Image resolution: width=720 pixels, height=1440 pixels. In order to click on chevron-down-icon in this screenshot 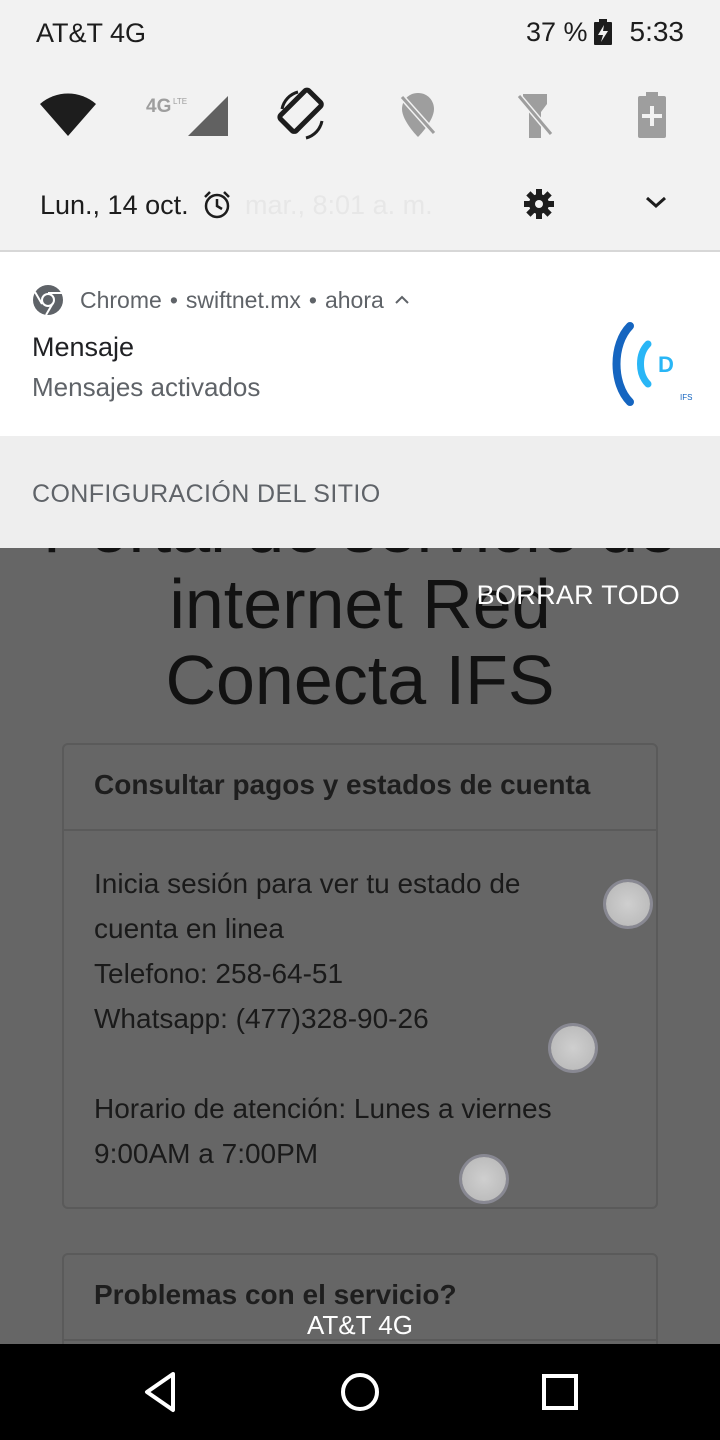, I will do `click(656, 202)`.